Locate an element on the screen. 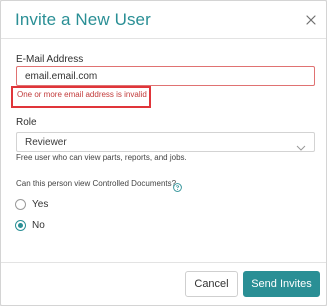 The image size is (327, 306). radio-yes is located at coordinates (20, 204).